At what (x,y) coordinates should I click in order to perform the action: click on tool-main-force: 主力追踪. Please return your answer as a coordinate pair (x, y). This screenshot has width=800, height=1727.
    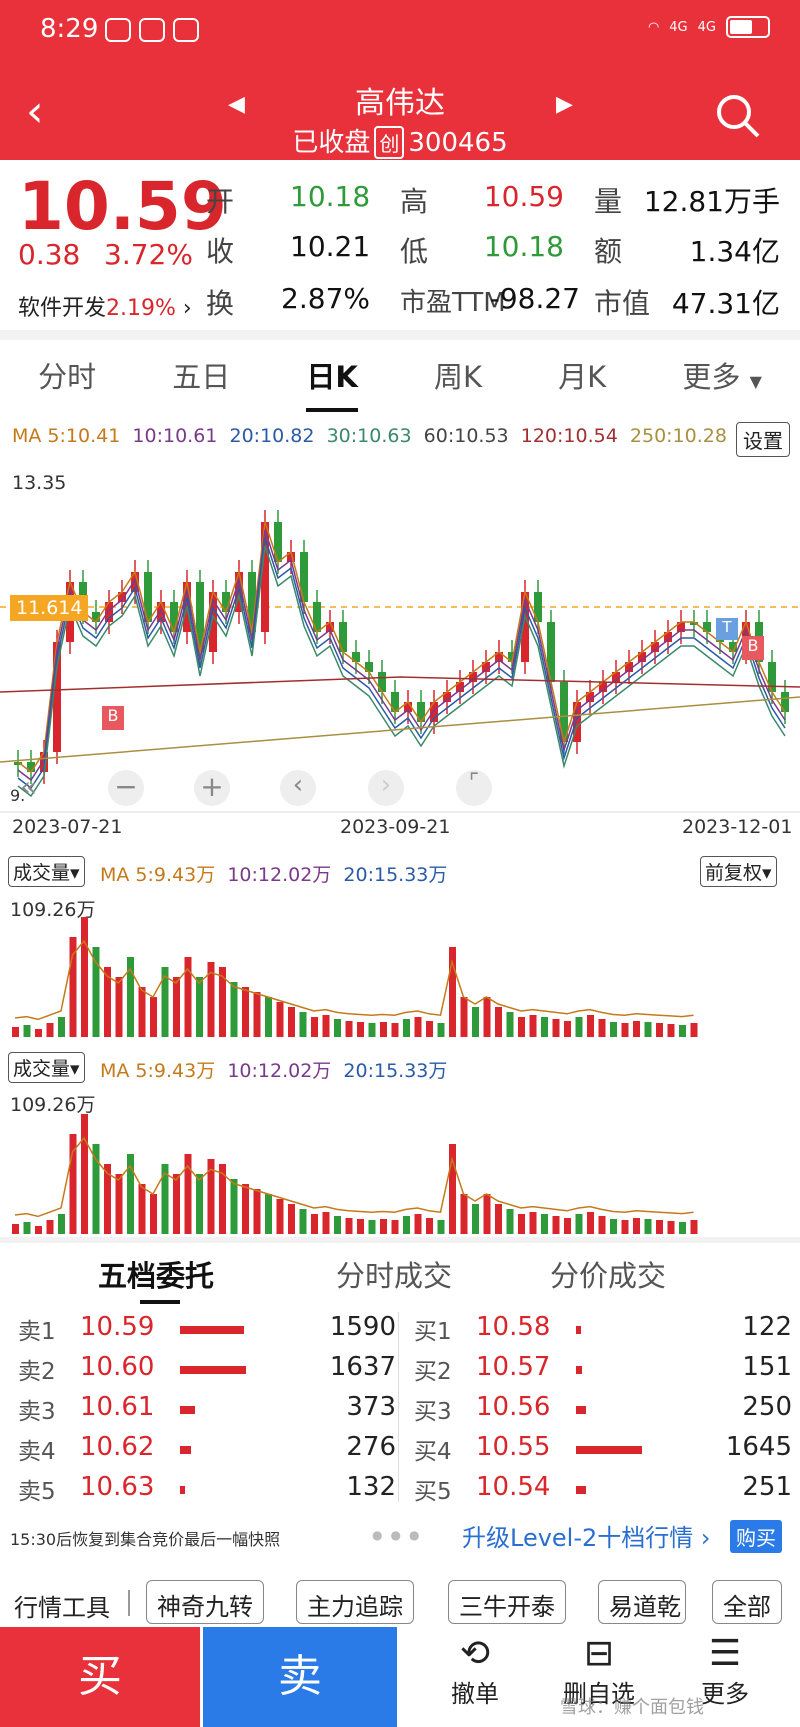
    Looking at the image, I should click on (355, 1602).